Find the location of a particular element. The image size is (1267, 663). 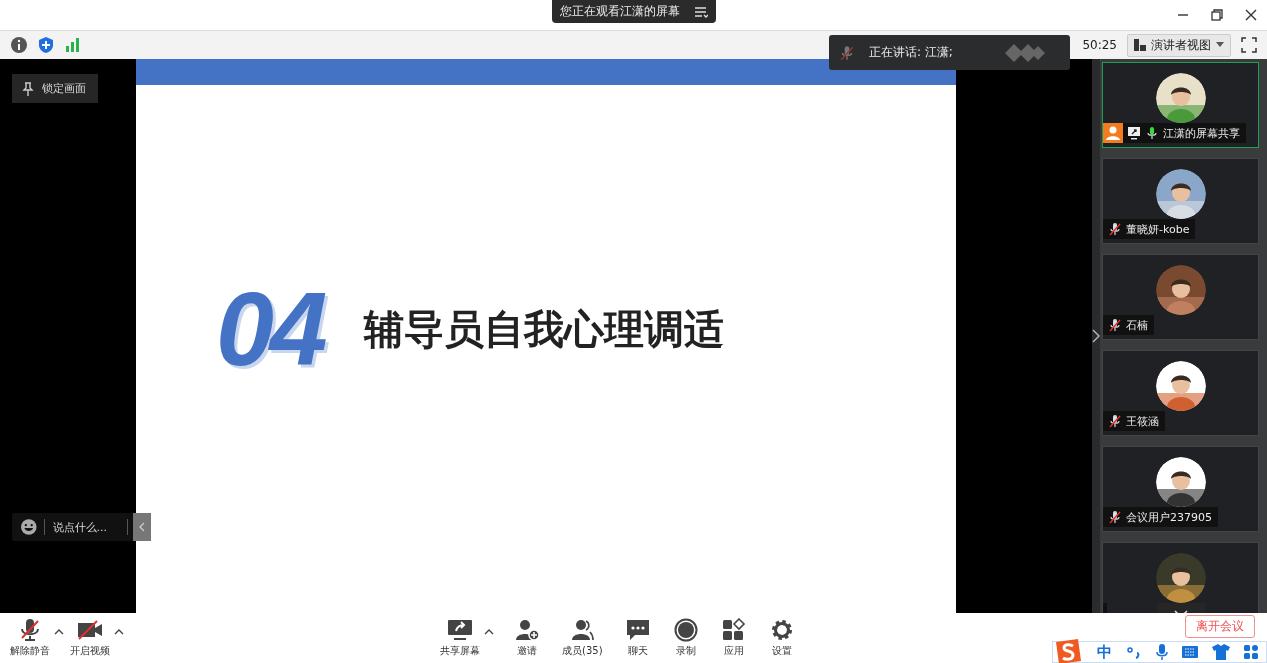

emoji-icon is located at coordinates (29, 527).